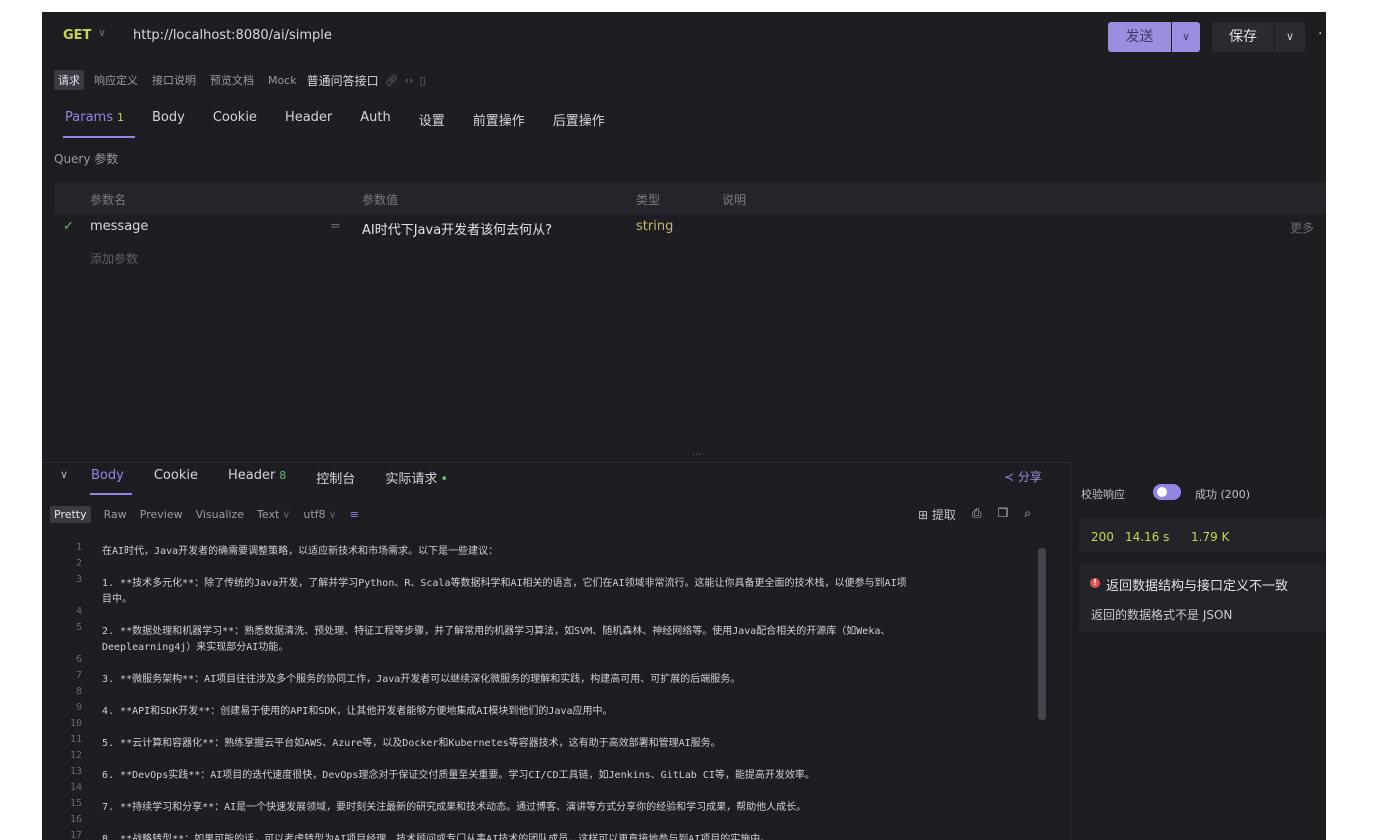 Image resolution: width=1395 pixels, height=840 pixels. What do you see at coordinates (232, 80) in the screenshot?
I see `doc-tab-preview-doc: 预览文档` at bounding box center [232, 80].